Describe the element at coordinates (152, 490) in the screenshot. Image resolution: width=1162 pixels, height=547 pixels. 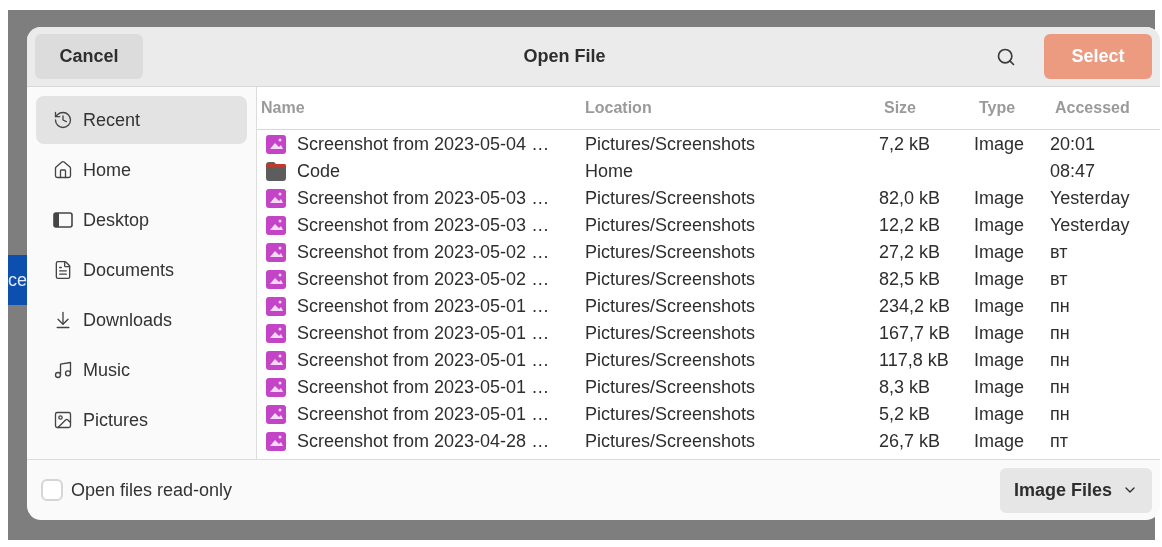
I see `checkbox-label: Open files read-only` at that location.